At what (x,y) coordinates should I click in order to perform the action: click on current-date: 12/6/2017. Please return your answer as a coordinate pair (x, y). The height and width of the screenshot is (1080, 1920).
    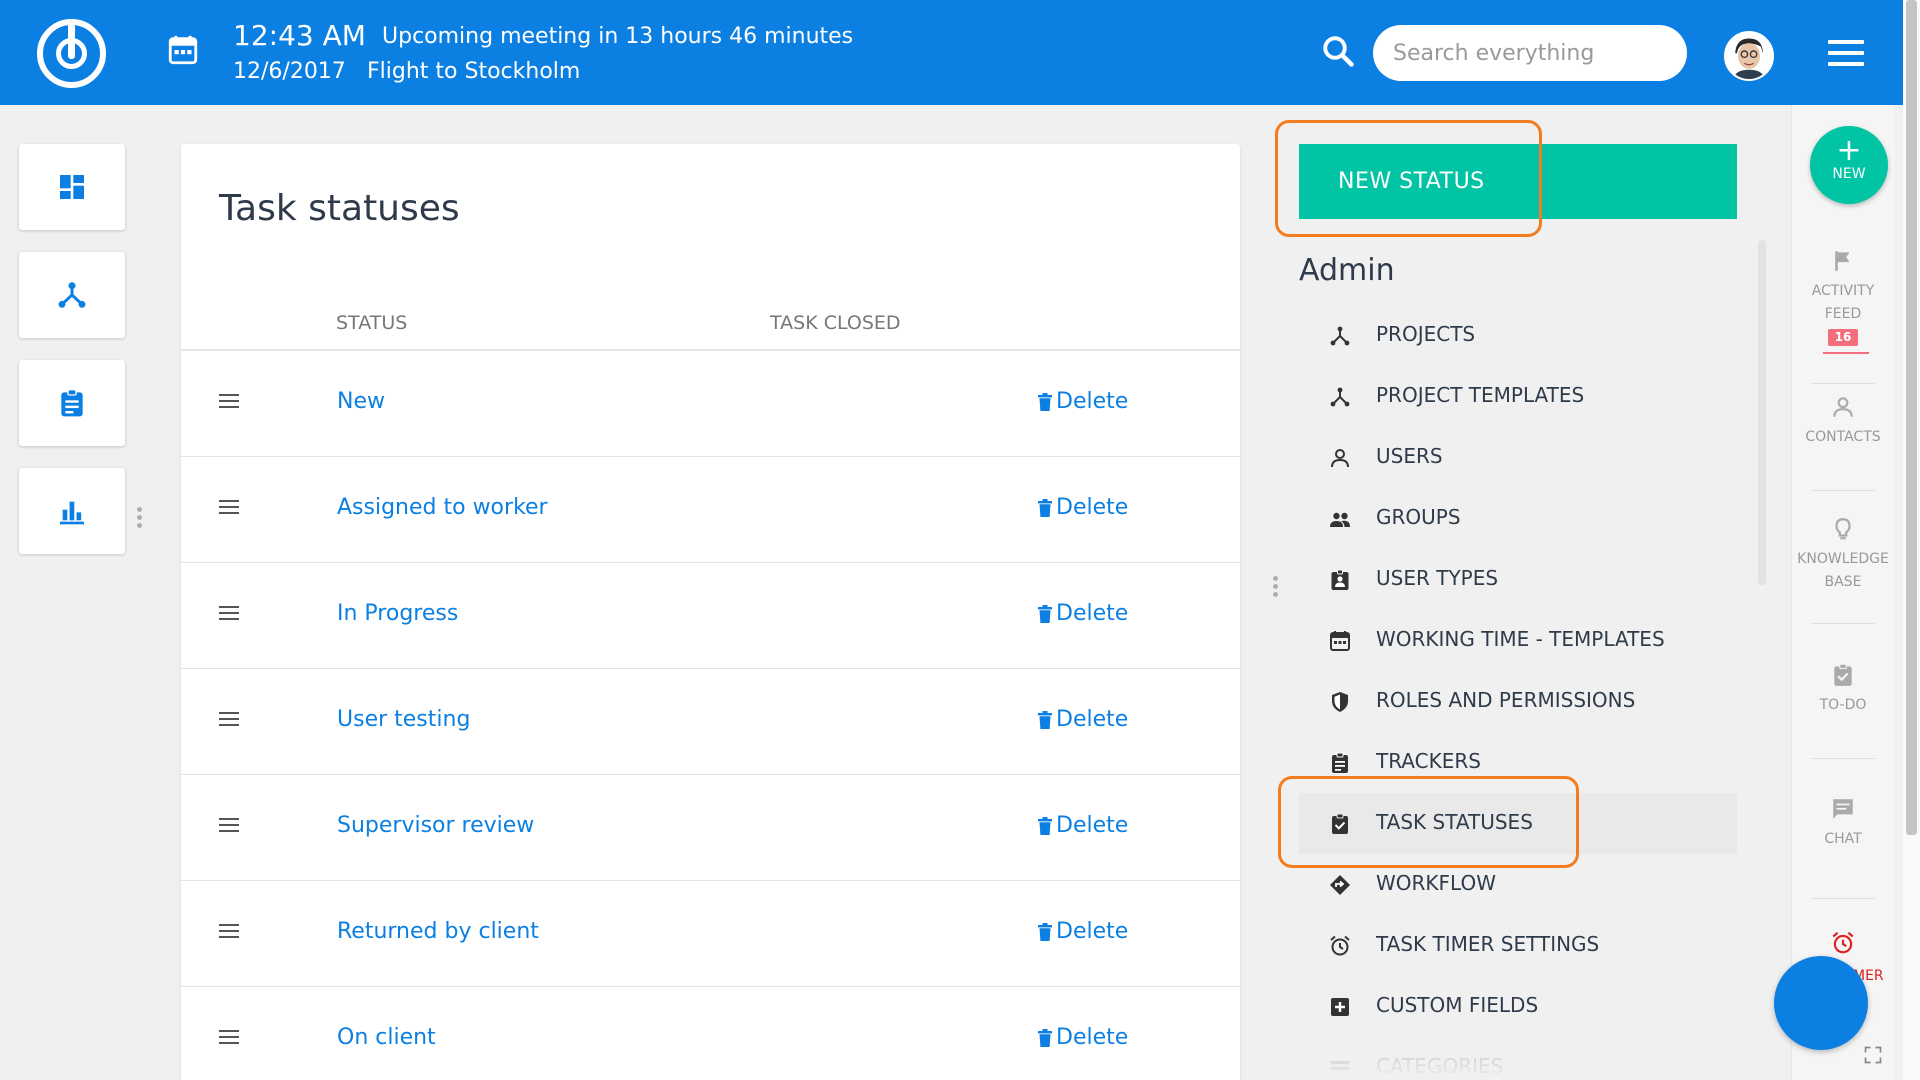
    Looking at the image, I should click on (289, 71).